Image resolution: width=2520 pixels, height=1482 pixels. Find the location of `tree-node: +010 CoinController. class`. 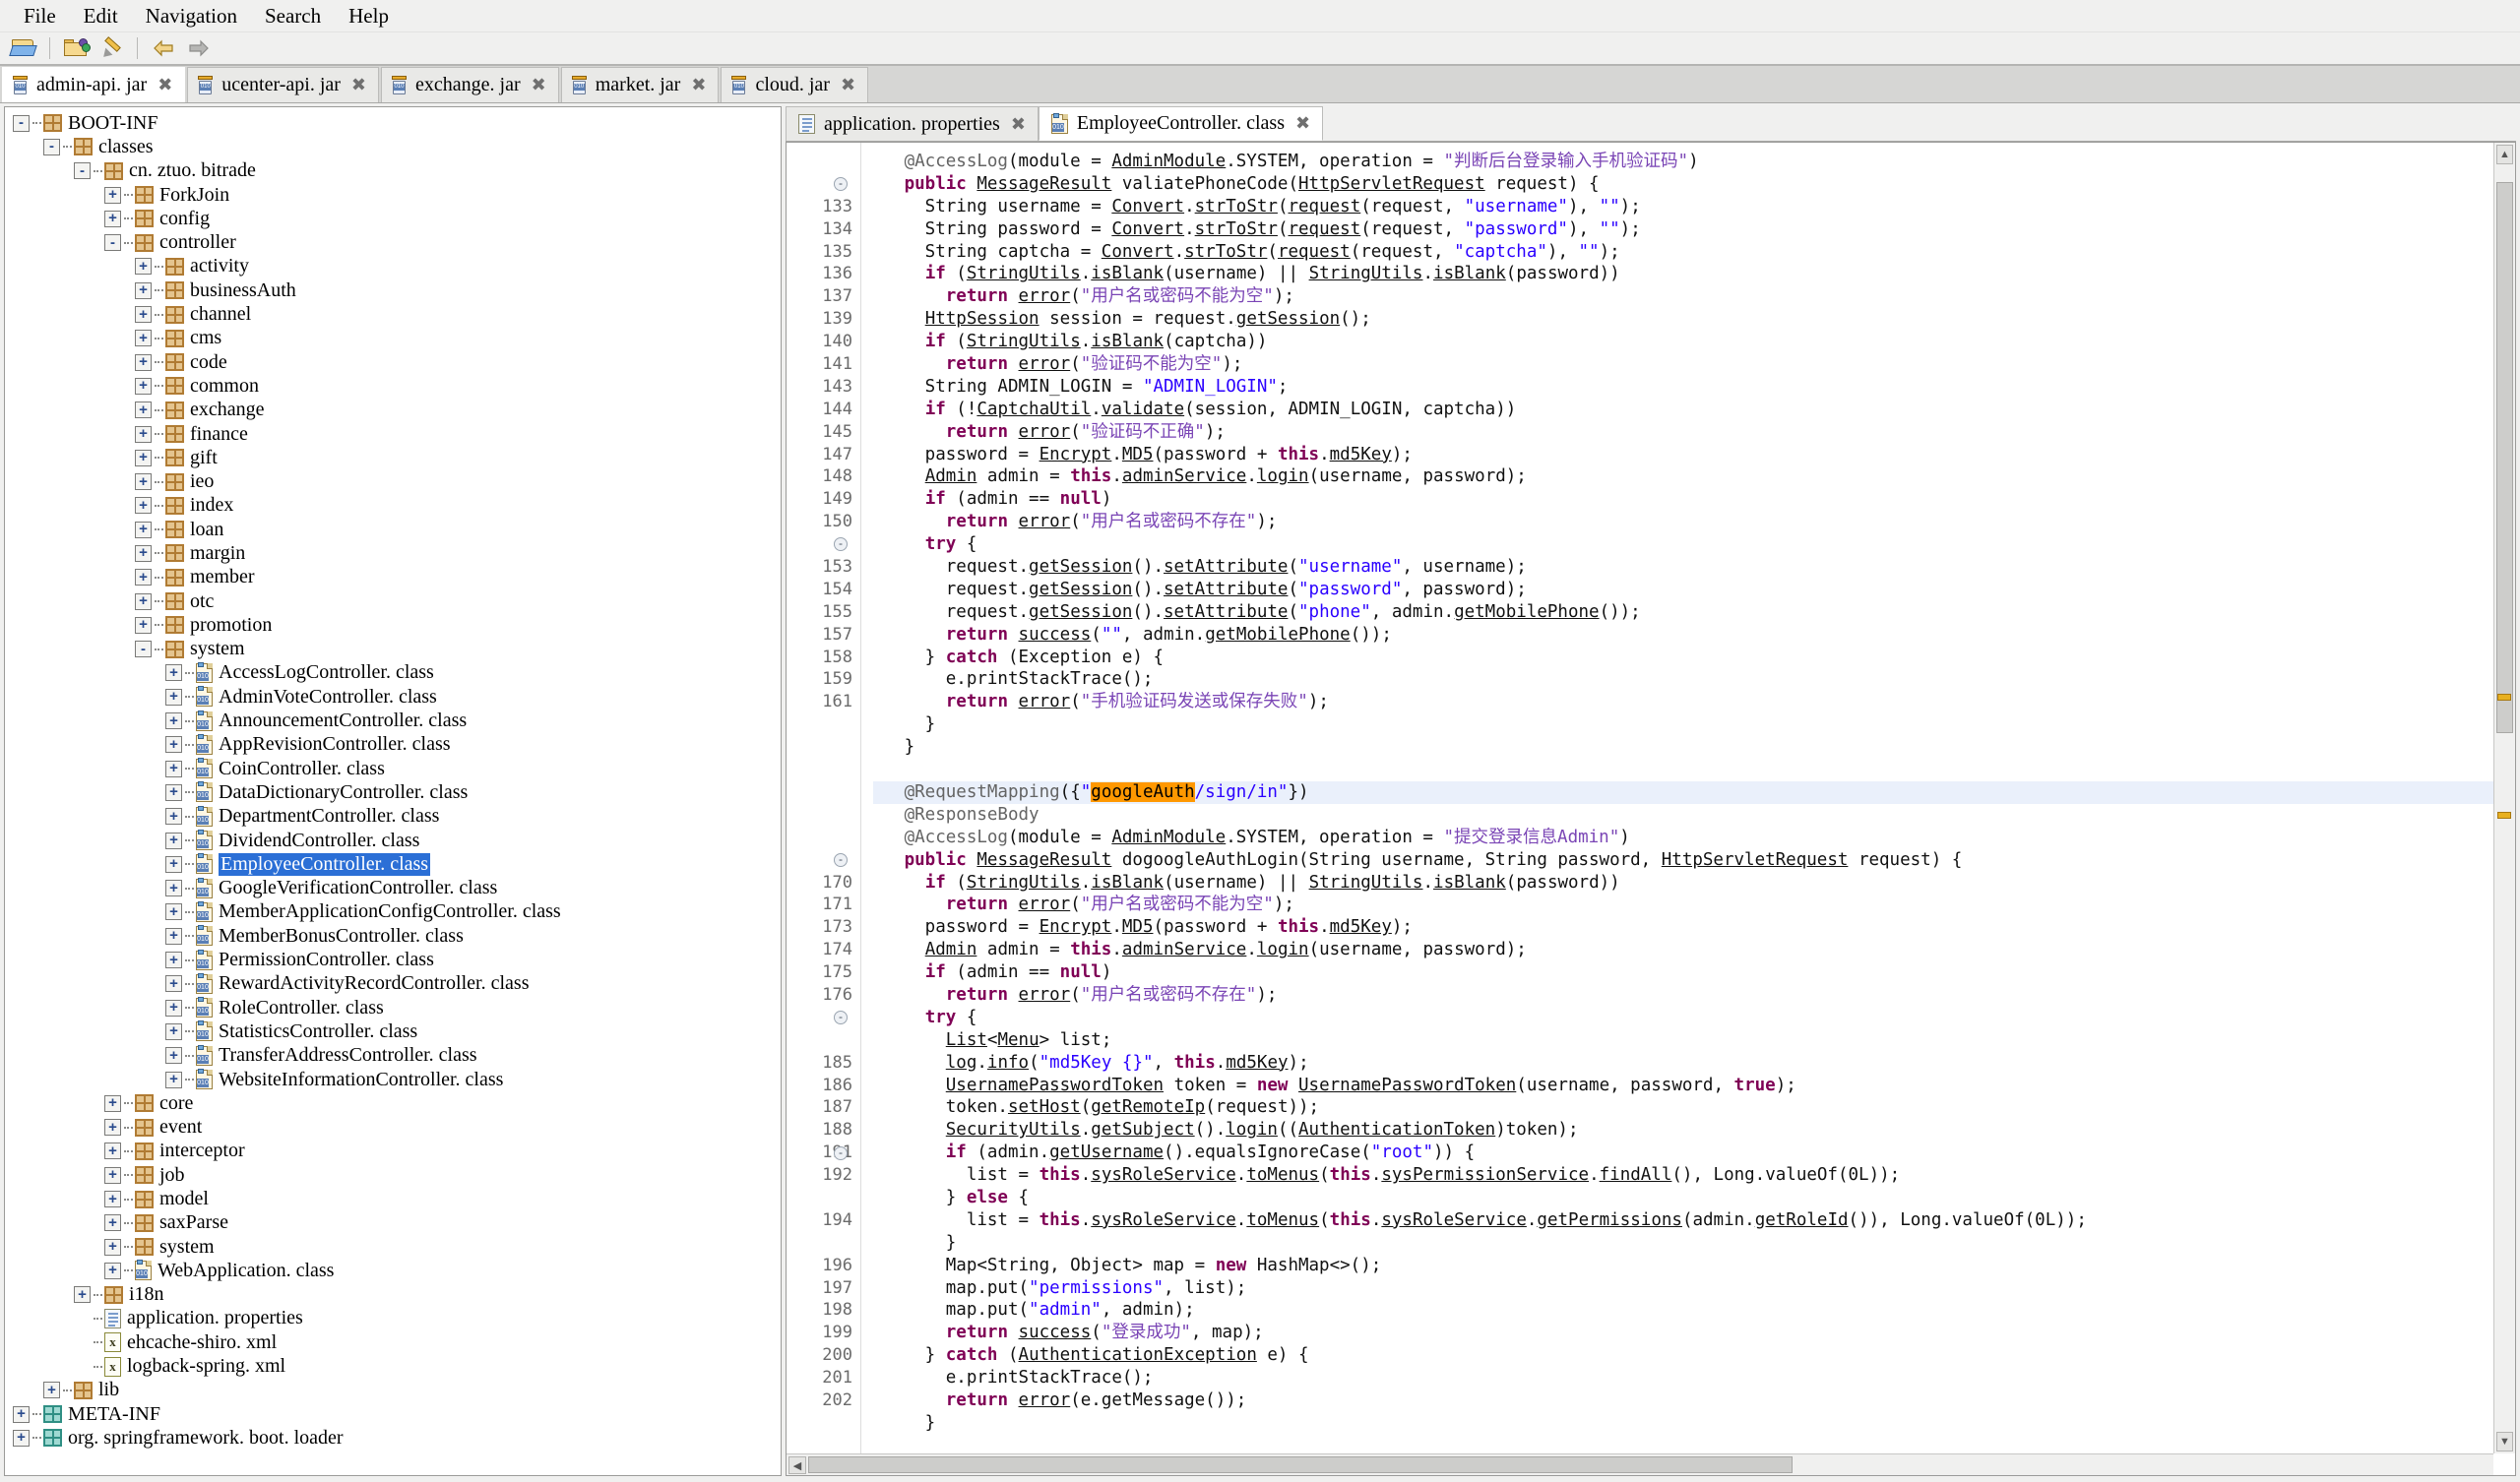

tree-node: +010 CoinController. class is located at coordinates (393, 768).